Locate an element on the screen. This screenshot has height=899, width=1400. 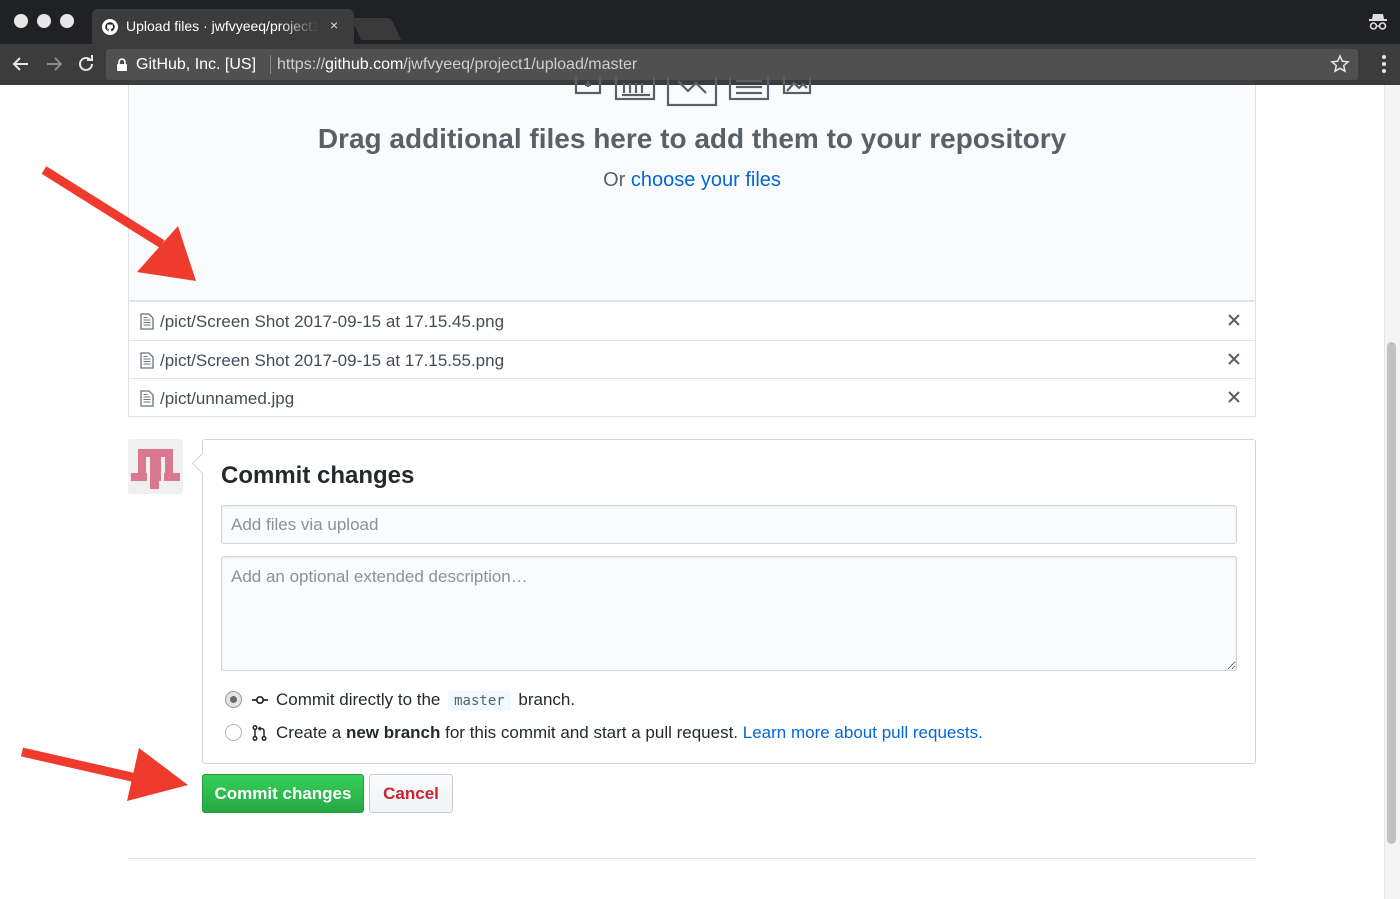
forward-arrow-icon is located at coordinates (54, 64).